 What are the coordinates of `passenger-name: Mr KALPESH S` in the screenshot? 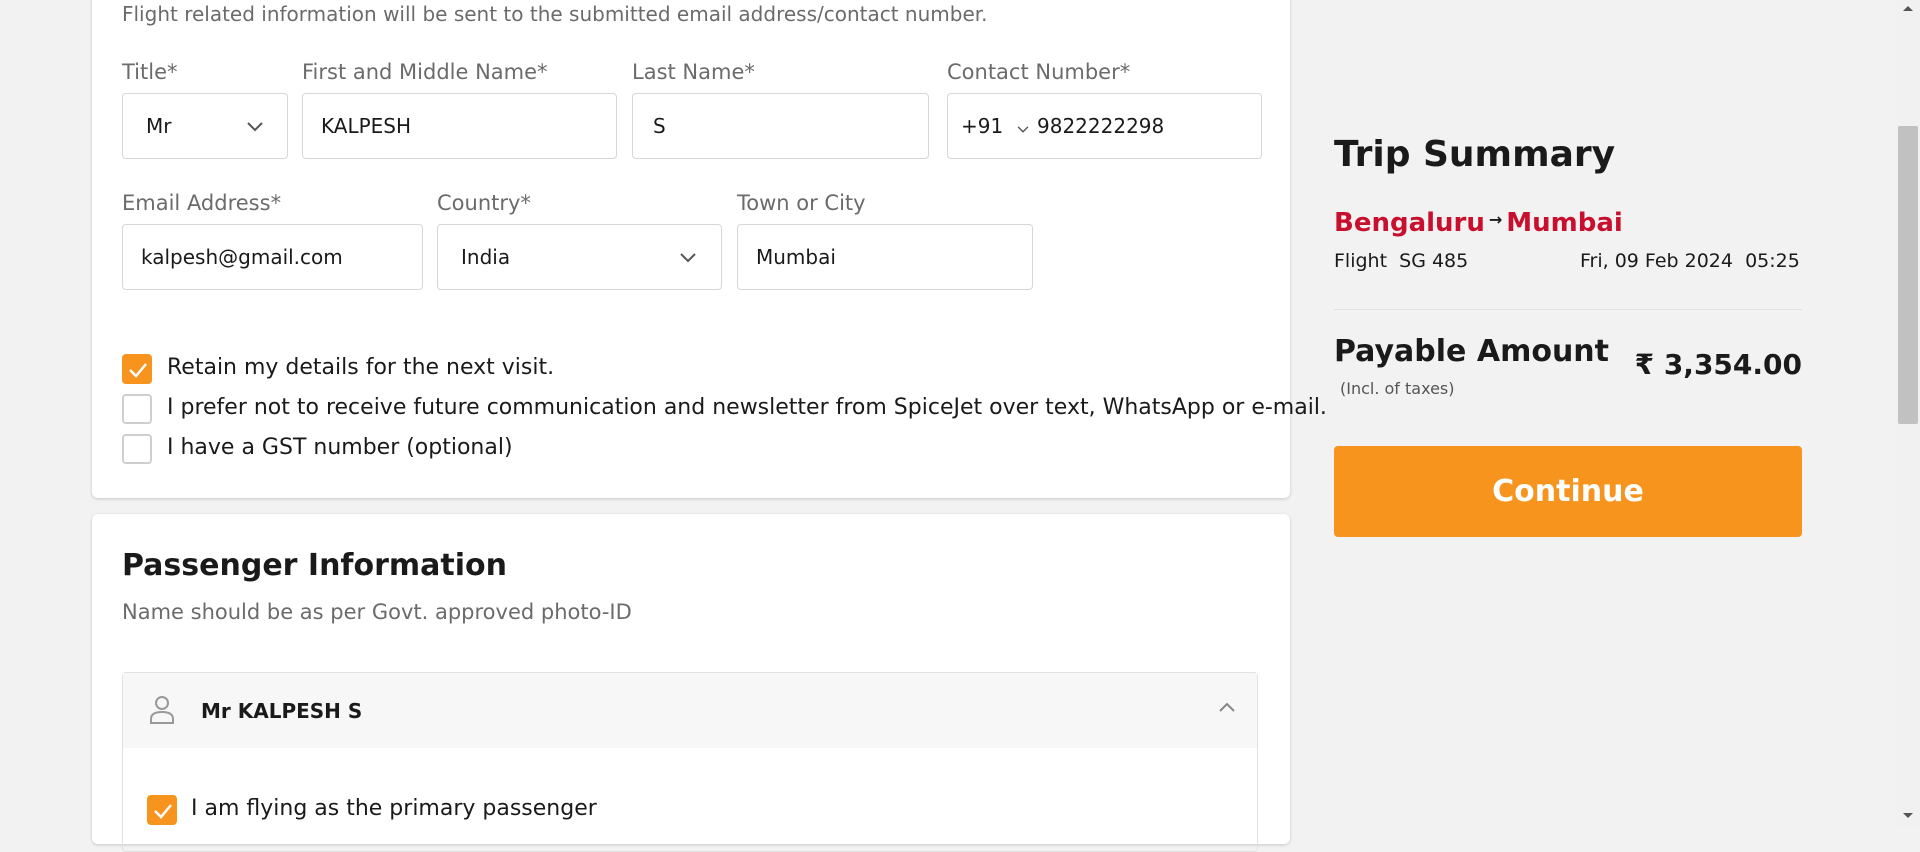 It's located at (282, 711).